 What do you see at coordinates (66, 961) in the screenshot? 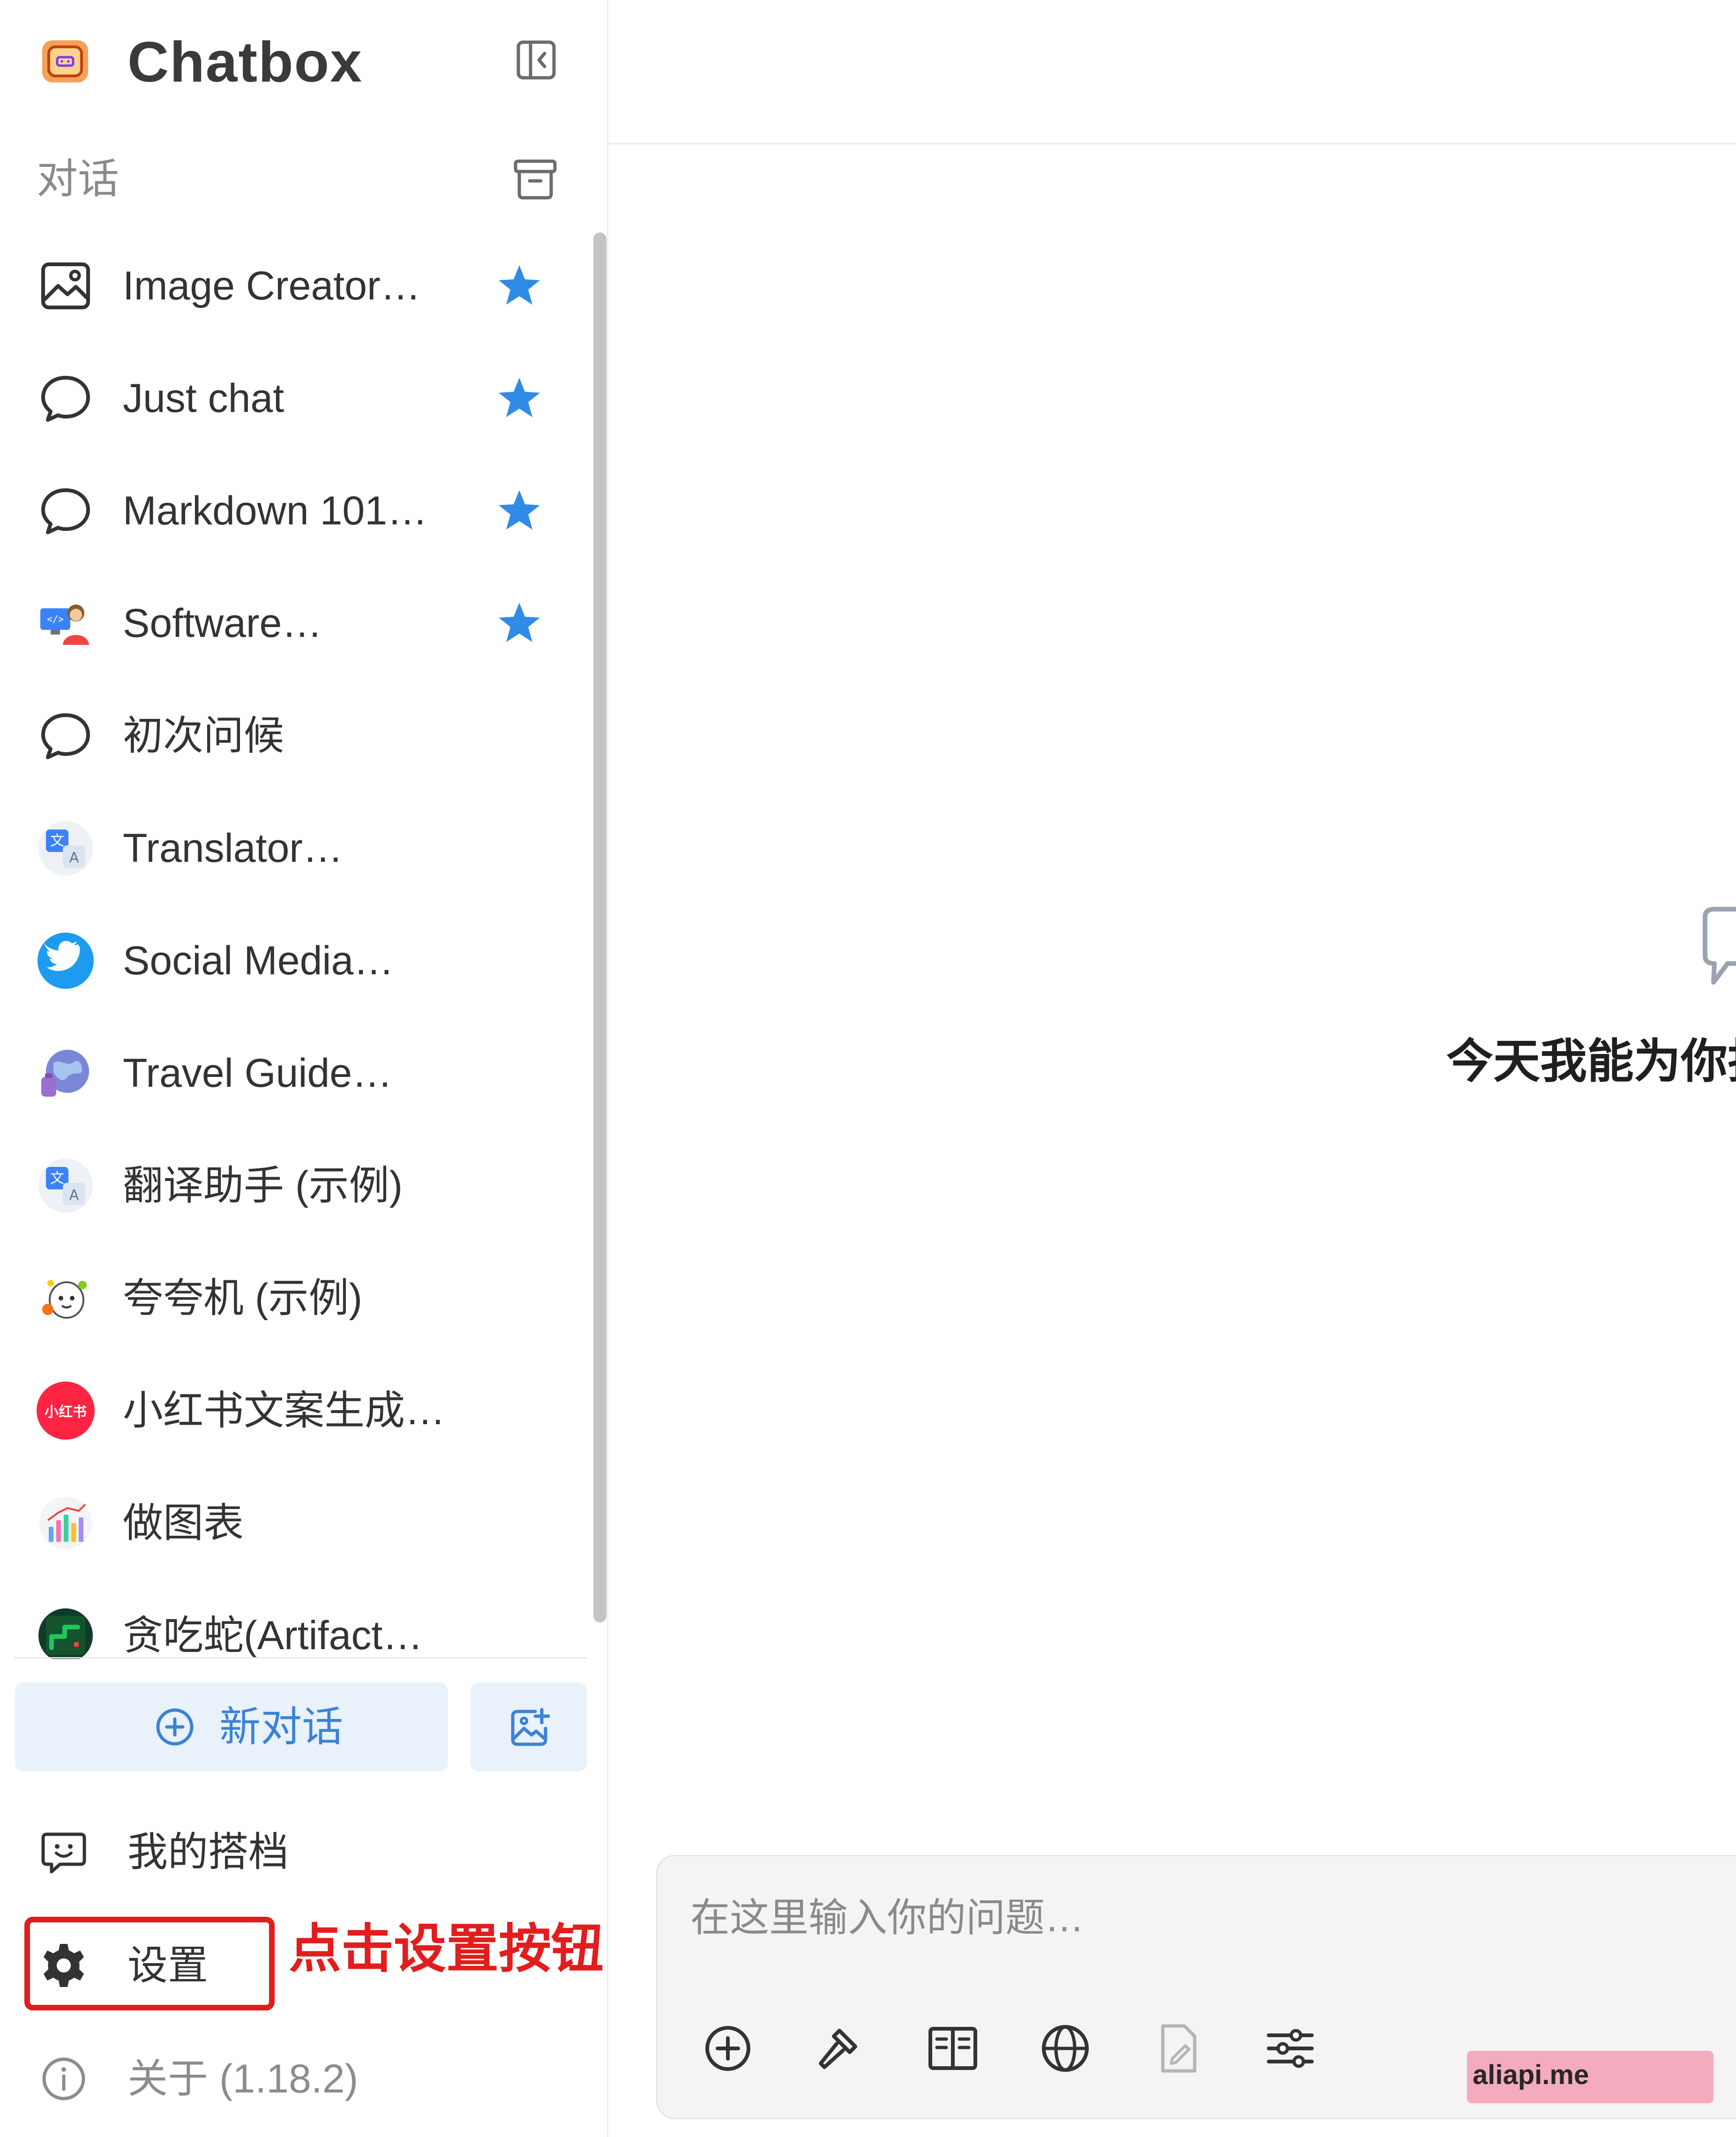
I see `twitter-icon` at bounding box center [66, 961].